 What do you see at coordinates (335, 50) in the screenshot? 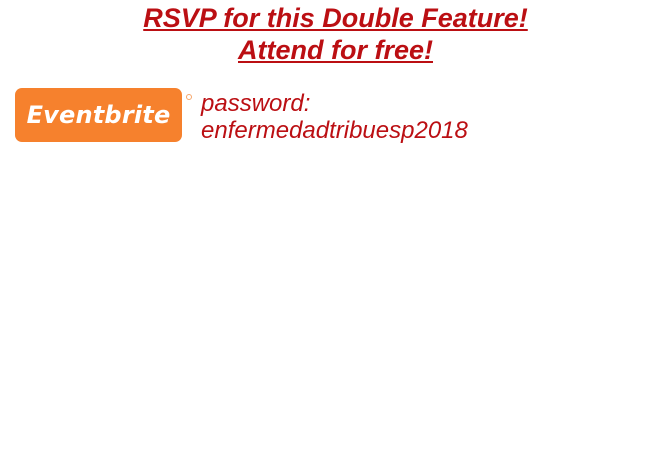
I see `rsvp-heading-line2: Attend for free!` at bounding box center [335, 50].